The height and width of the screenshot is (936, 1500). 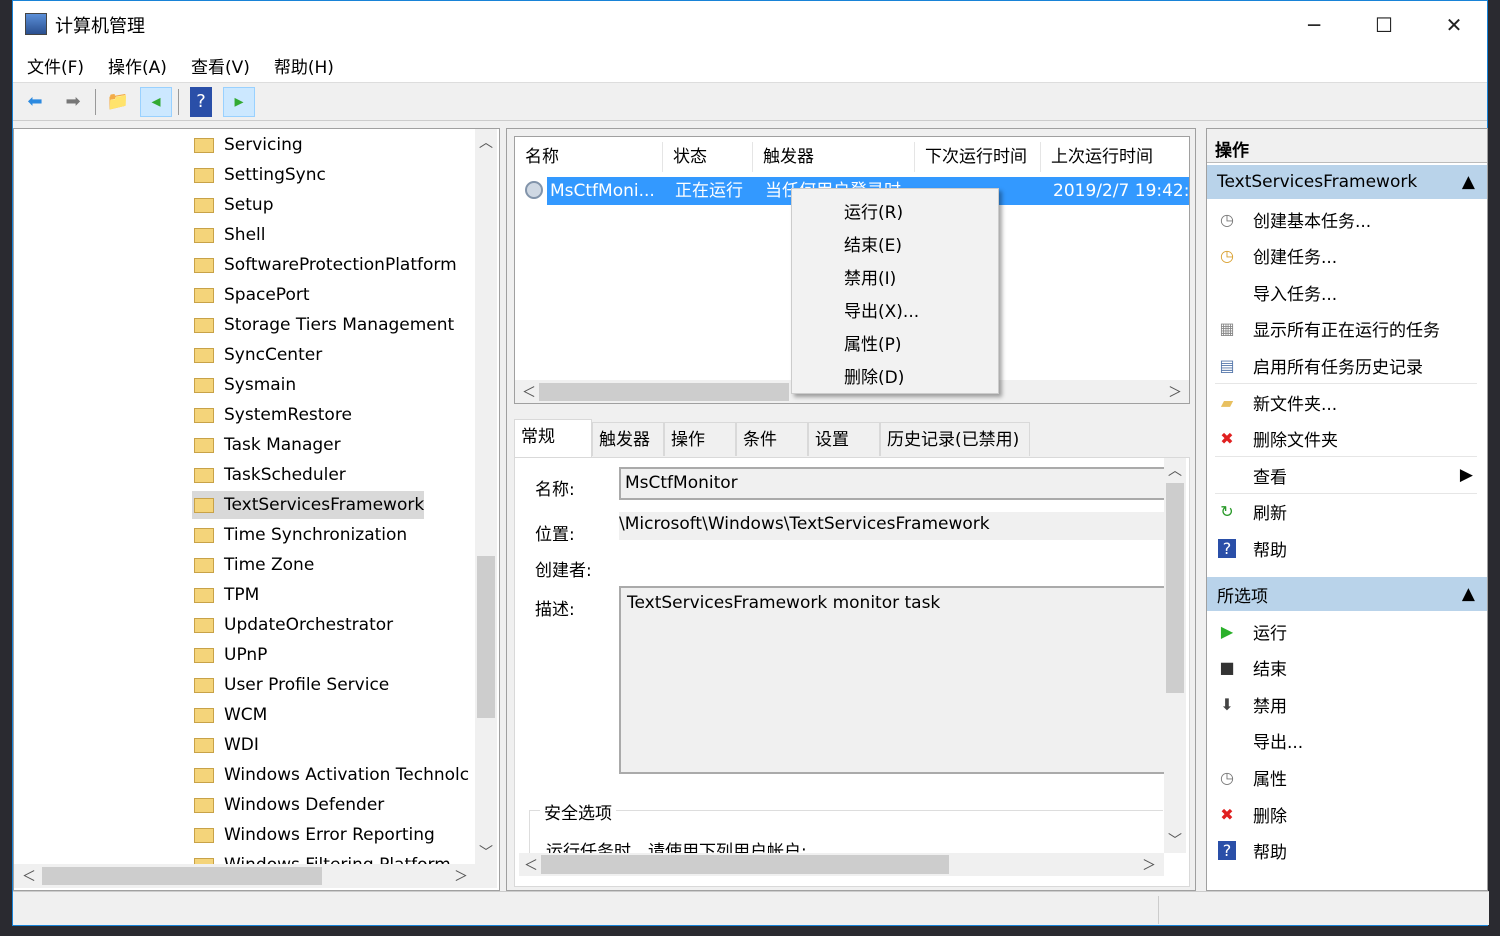 What do you see at coordinates (247, 145) in the screenshot?
I see `tree-item: Servicing` at bounding box center [247, 145].